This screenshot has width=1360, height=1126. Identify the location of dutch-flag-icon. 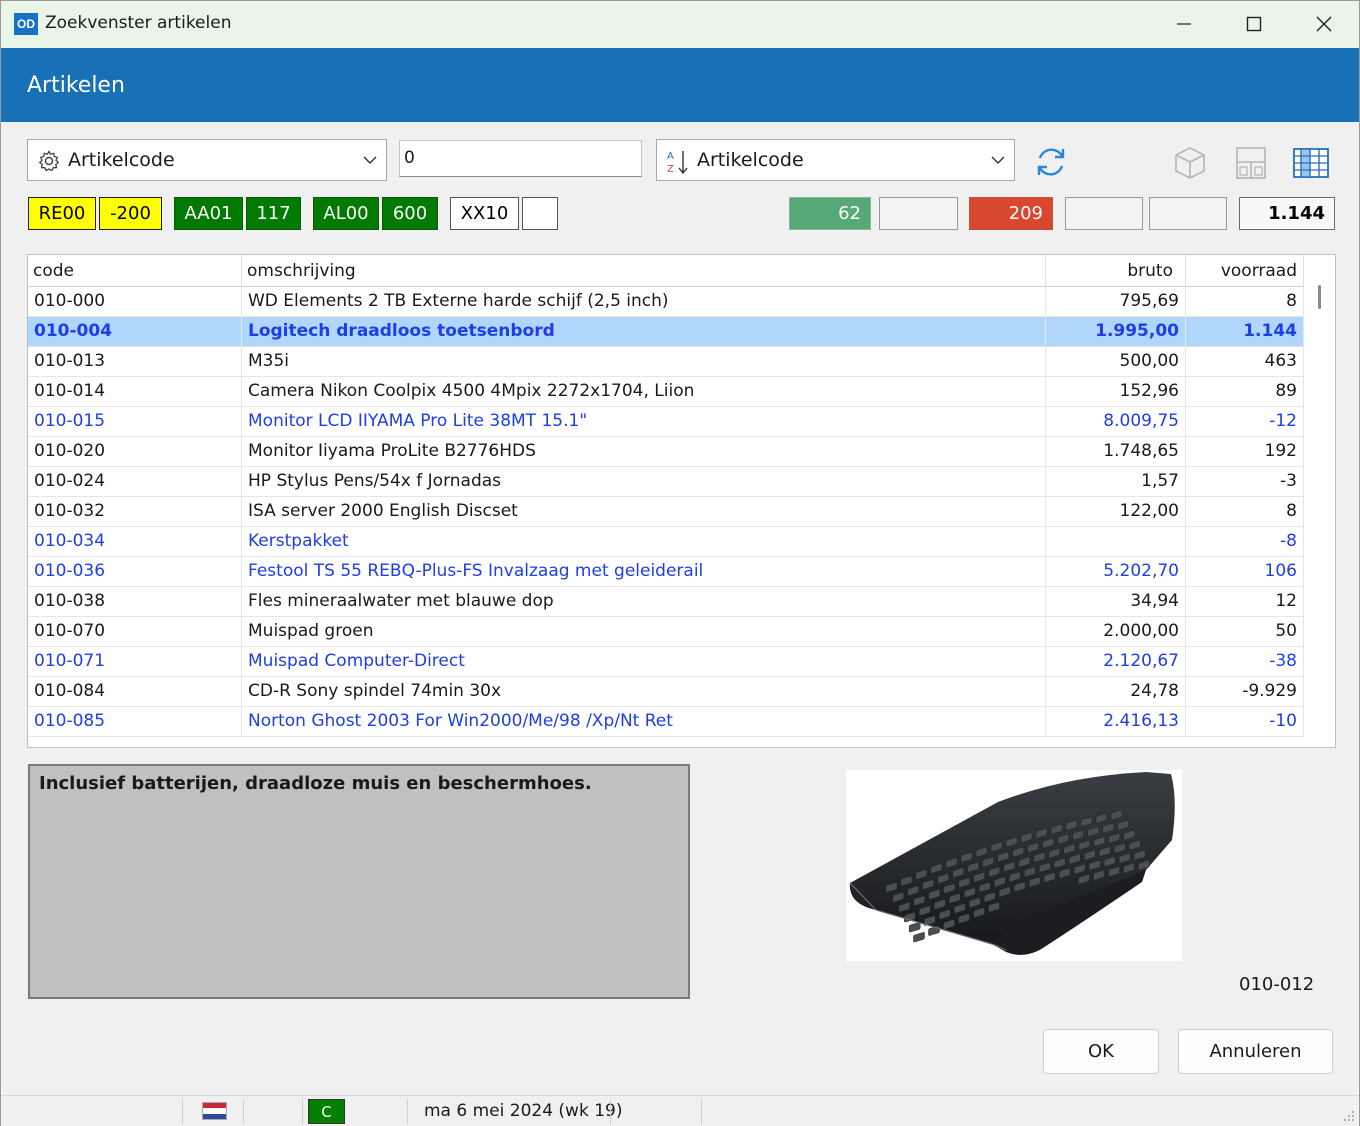
(214, 1111).